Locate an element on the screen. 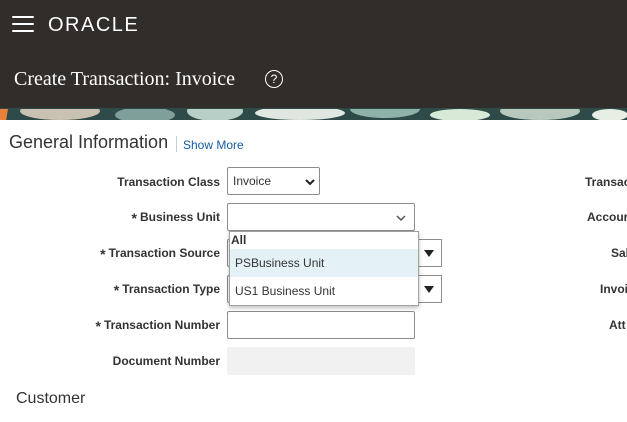  document-number-label: Document Number is located at coordinates (166, 361).